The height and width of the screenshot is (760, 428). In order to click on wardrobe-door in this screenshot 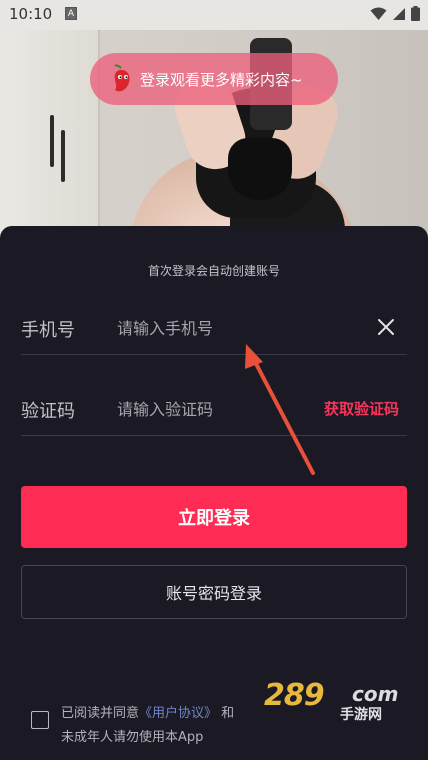, I will do `click(50, 135)`.